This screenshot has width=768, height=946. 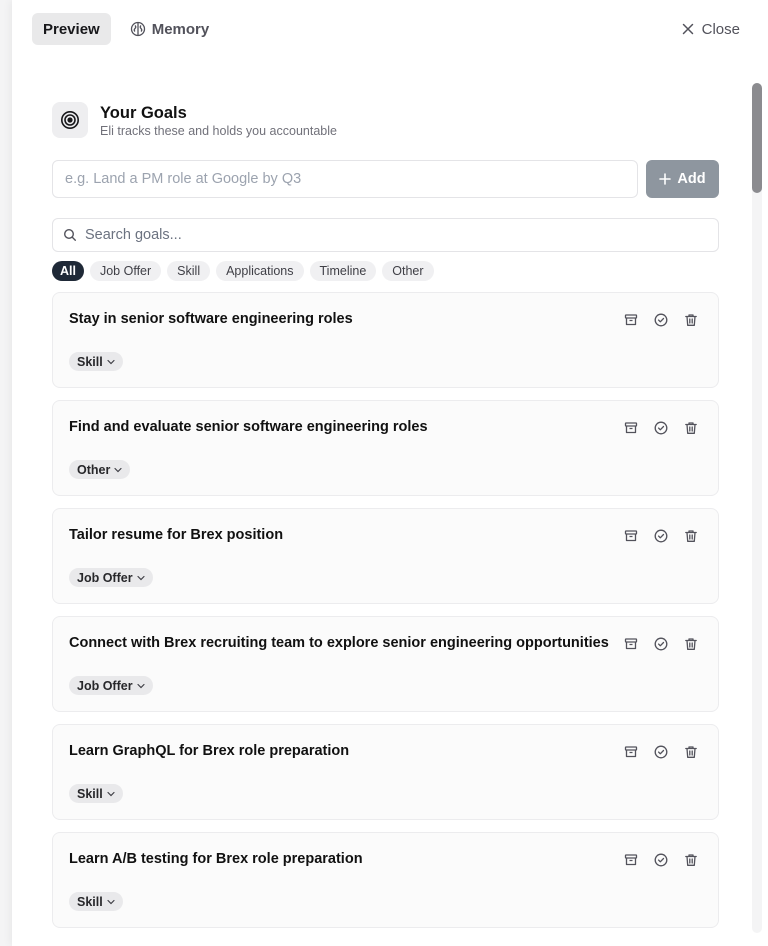 I want to click on category-tag: Other, so click(x=100, y=469).